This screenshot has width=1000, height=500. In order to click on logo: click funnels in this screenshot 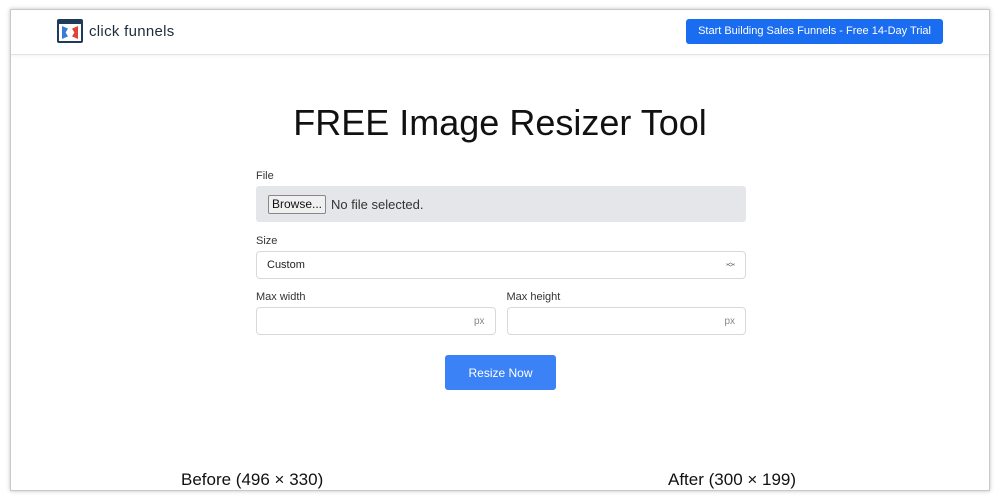, I will do `click(116, 31)`.